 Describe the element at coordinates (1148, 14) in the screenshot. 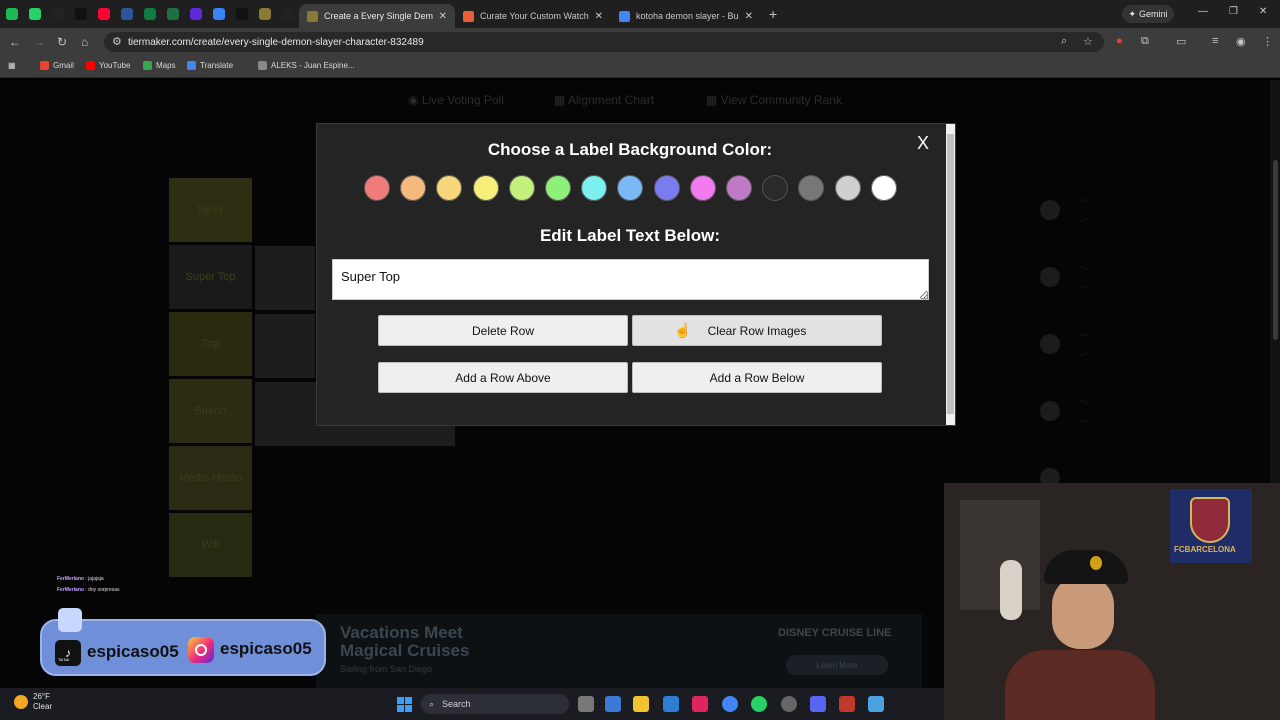

I see `gemini-button: ✦ Gemini` at that location.